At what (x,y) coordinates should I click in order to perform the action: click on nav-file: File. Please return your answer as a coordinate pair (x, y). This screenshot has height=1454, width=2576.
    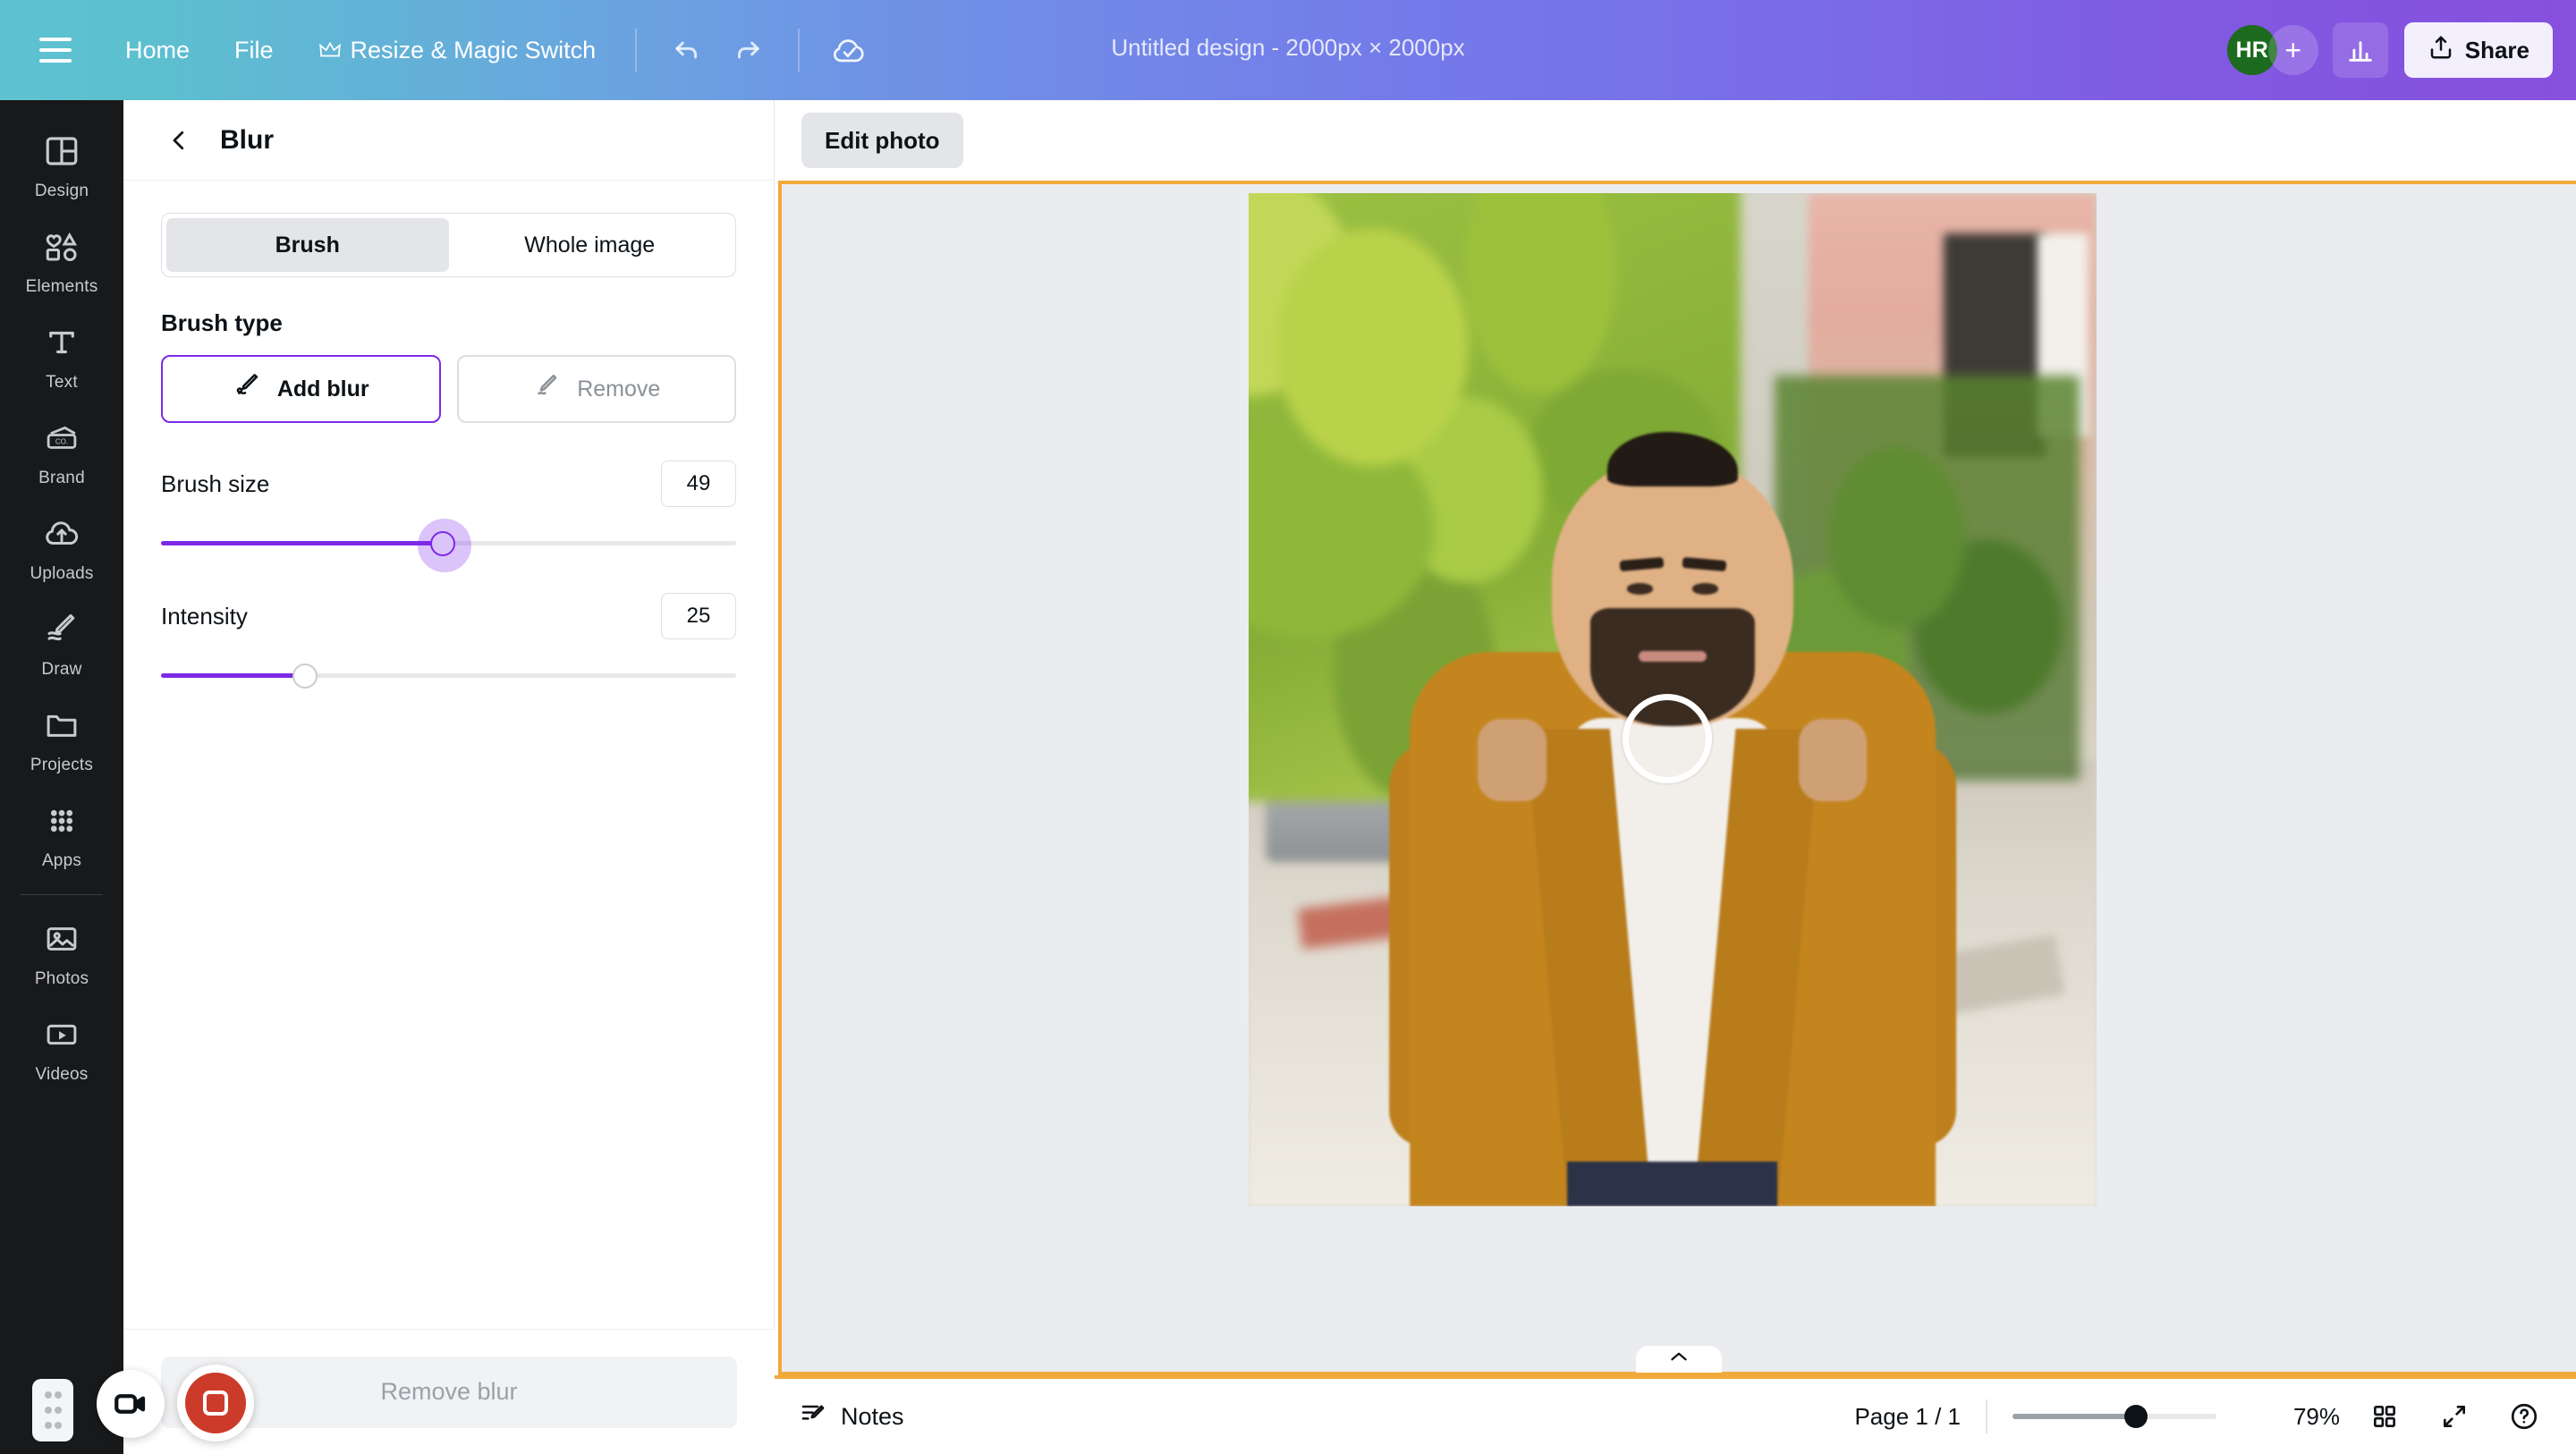
    Looking at the image, I should click on (254, 50).